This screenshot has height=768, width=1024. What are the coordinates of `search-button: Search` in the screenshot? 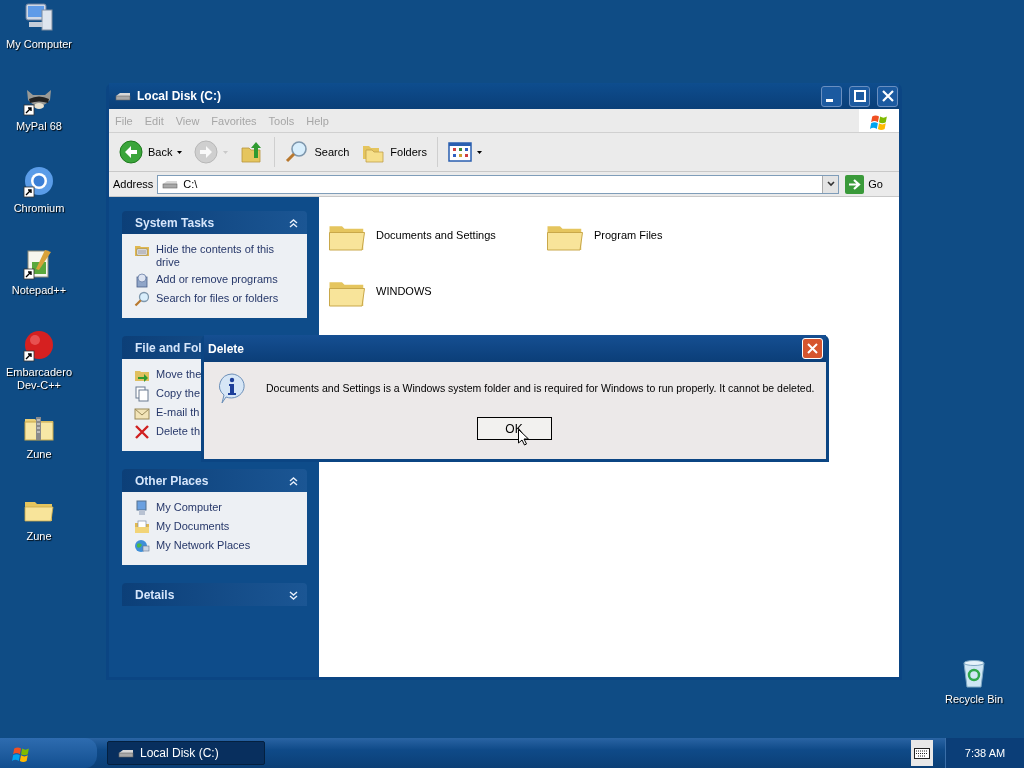 It's located at (317, 152).